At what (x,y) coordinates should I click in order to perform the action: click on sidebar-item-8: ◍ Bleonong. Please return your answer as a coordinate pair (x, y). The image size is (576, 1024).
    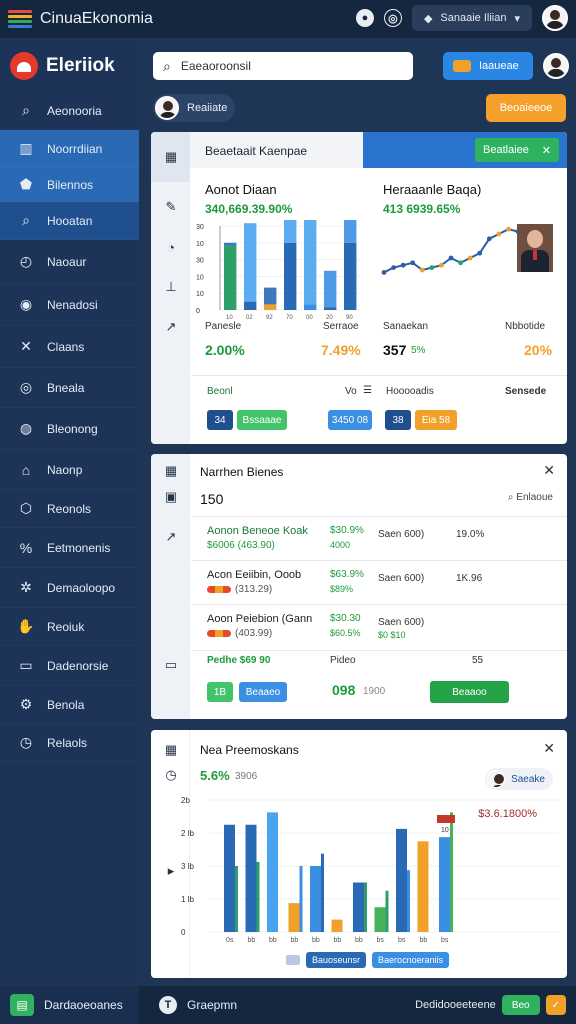
    Looking at the image, I should click on (69, 429).